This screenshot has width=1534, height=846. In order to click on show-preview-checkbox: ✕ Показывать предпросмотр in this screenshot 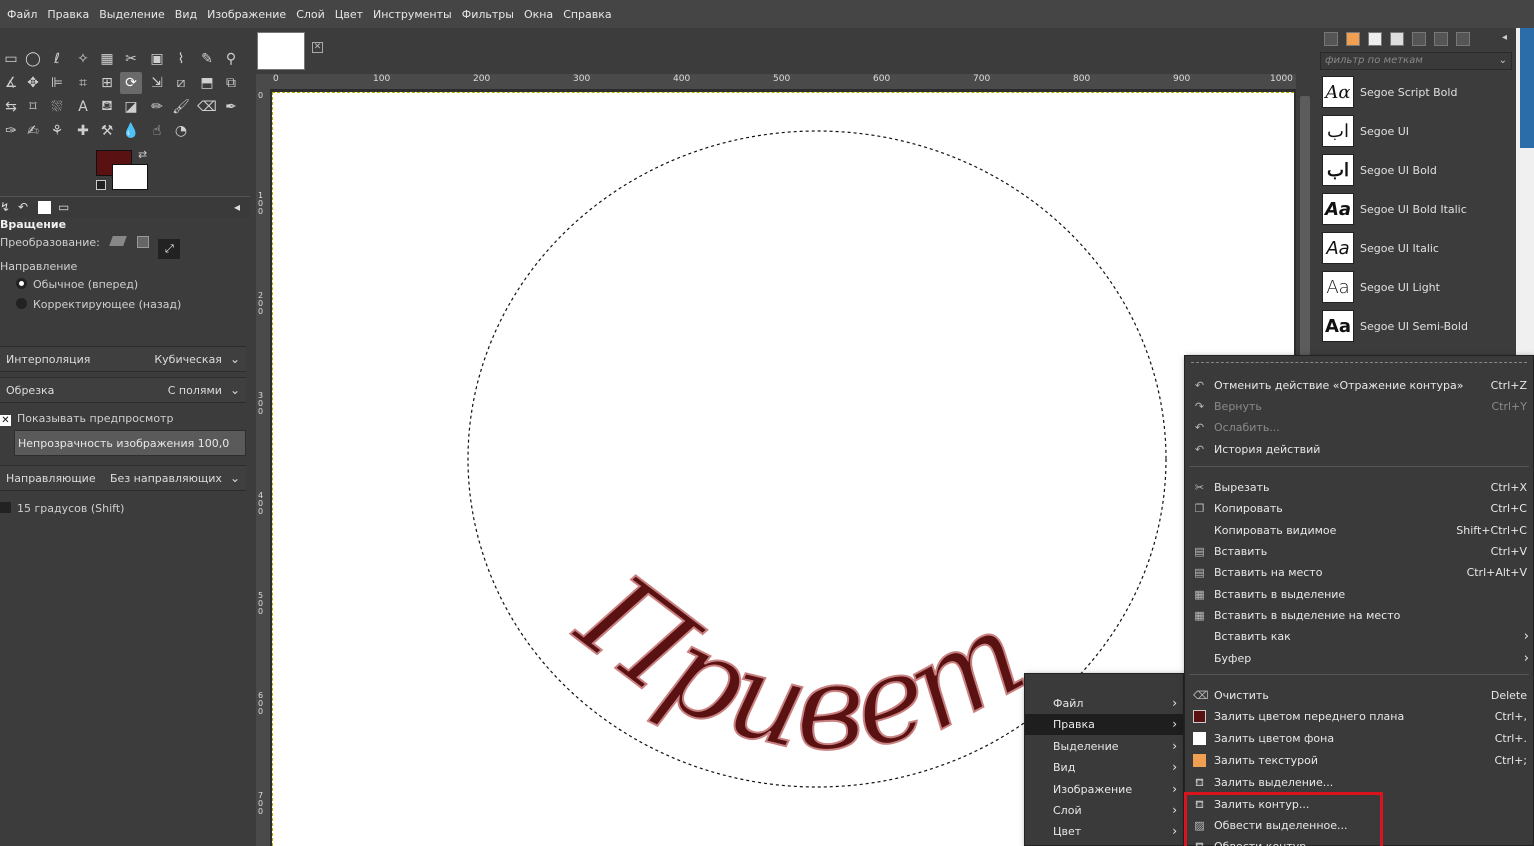, I will do `click(86, 419)`.